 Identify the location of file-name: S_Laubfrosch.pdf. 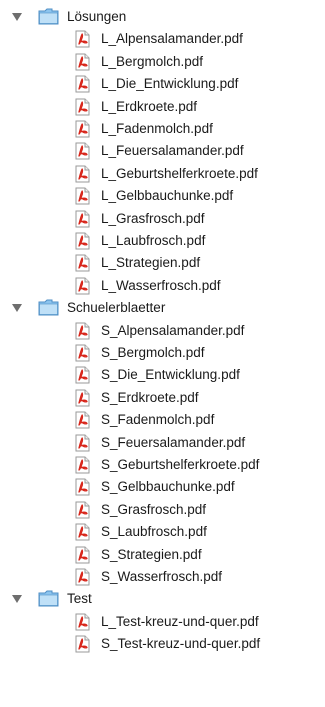
(154, 532).